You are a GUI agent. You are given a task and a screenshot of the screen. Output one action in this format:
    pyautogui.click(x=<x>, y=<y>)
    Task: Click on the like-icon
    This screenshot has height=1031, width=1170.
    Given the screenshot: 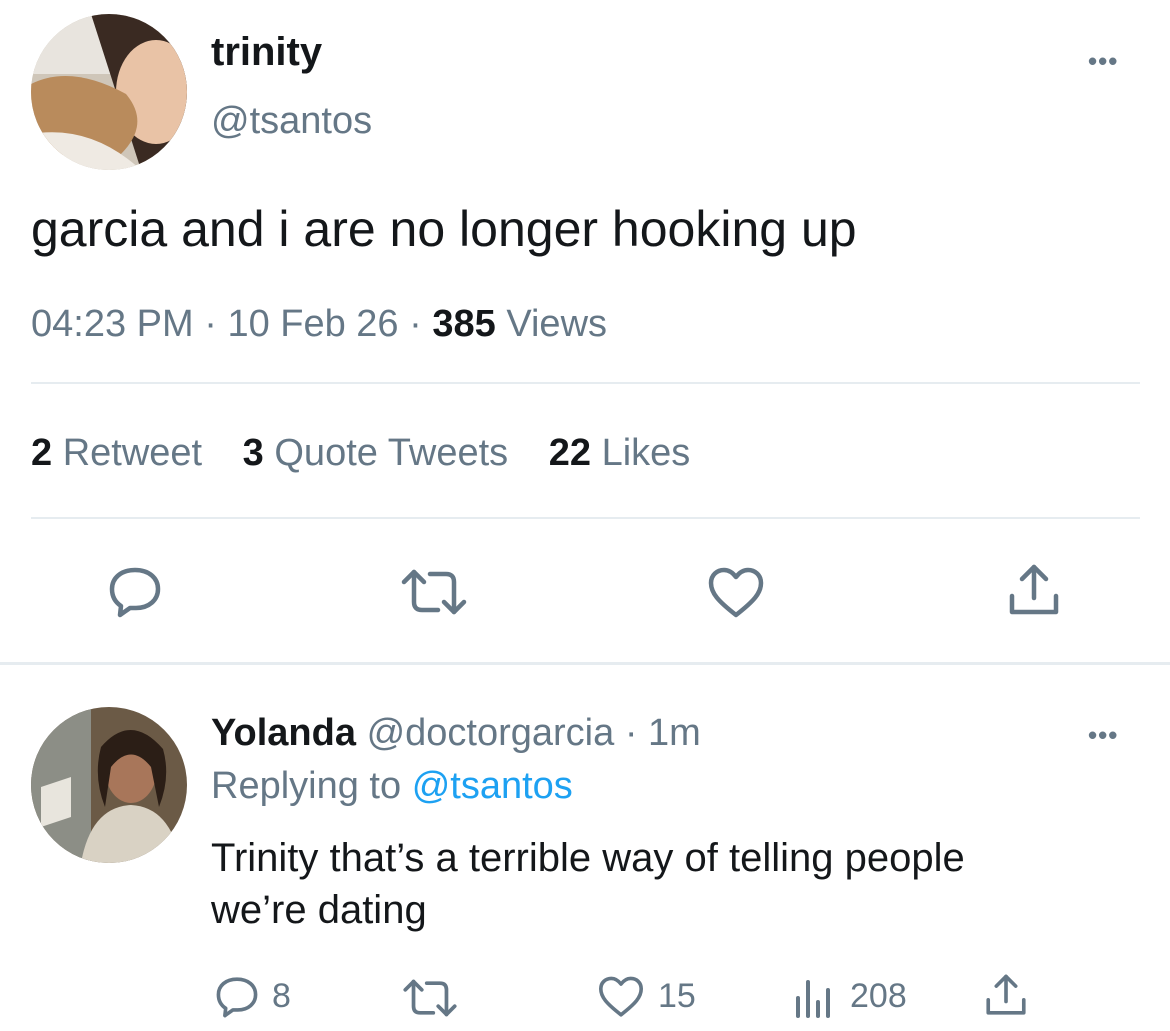 What is the action you would take?
    pyautogui.click(x=736, y=593)
    